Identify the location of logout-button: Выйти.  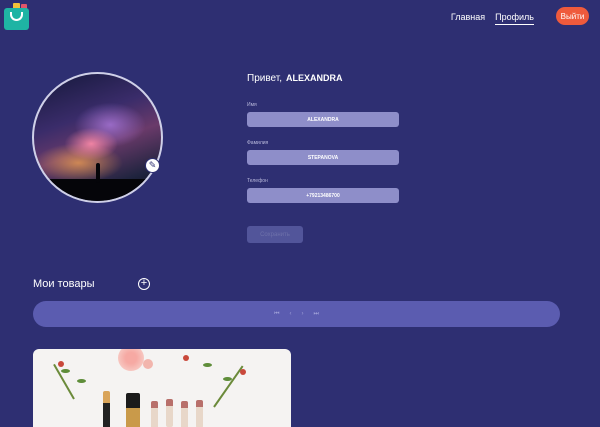
(572, 16).